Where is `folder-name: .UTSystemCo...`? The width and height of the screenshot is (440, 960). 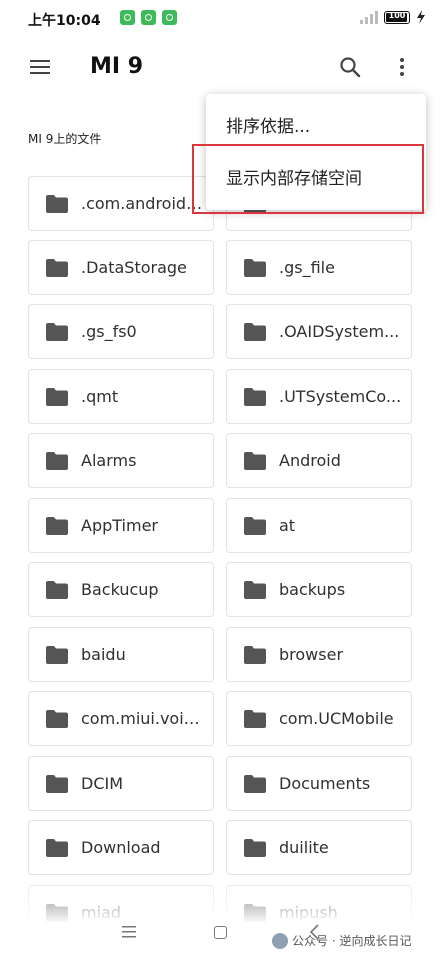 folder-name: .UTSystemCo... is located at coordinates (340, 396).